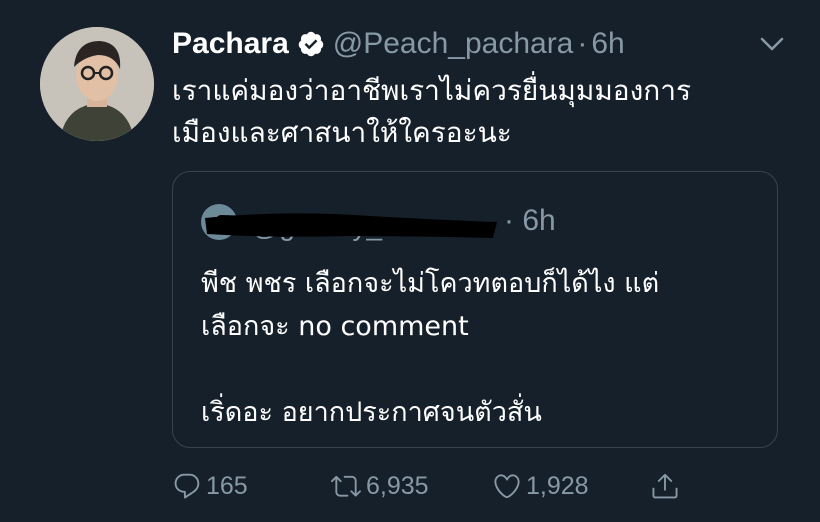  I want to click on avatar, so click(97, 84).